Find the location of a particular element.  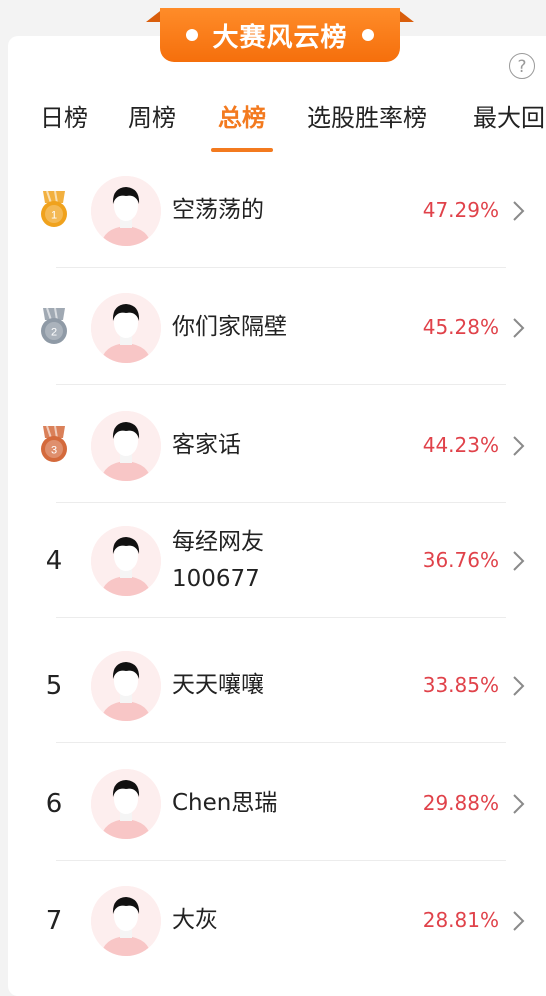

user-name: 天天嚷嚷 is located at coordinates (218, 685).